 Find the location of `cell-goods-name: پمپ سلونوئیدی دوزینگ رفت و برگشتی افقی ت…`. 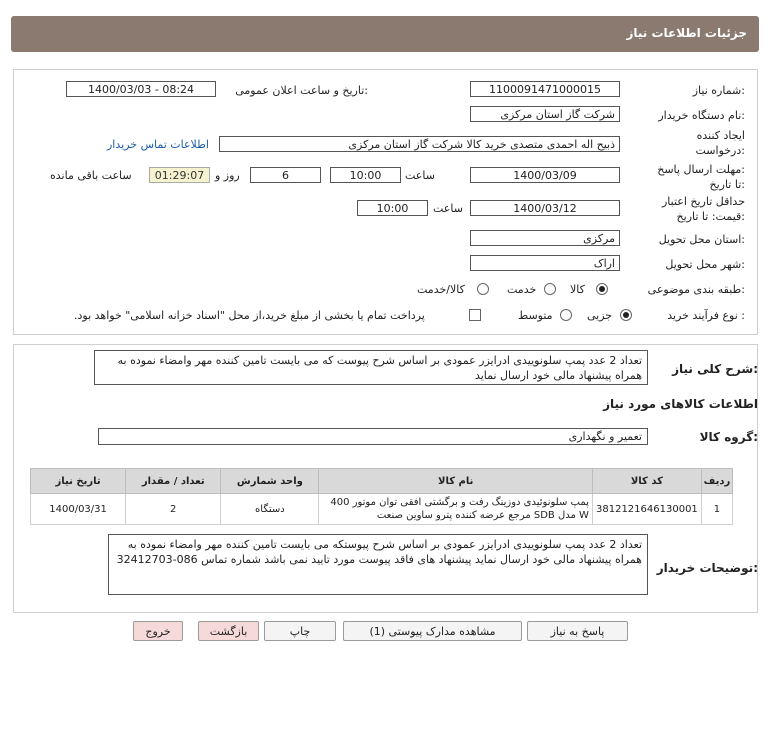

cell-goods-name: پمپ سلونوئیدی دوزینگ رفت و برگشتی افقی ت… is located at coordinates (455, 509).